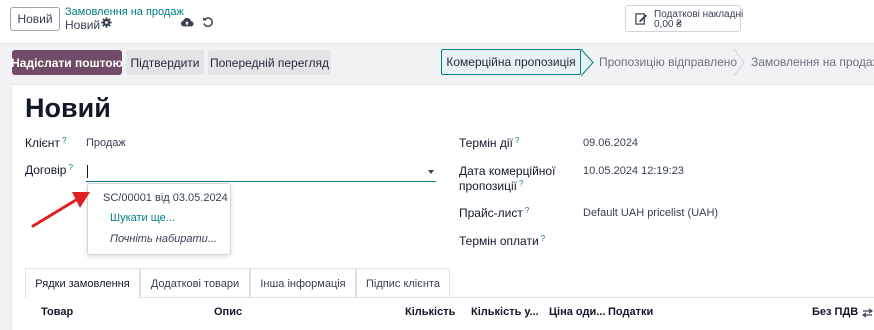  Describe the element at coordinates (106, 24) in the screenshot. I see `gear-icon` at that location.